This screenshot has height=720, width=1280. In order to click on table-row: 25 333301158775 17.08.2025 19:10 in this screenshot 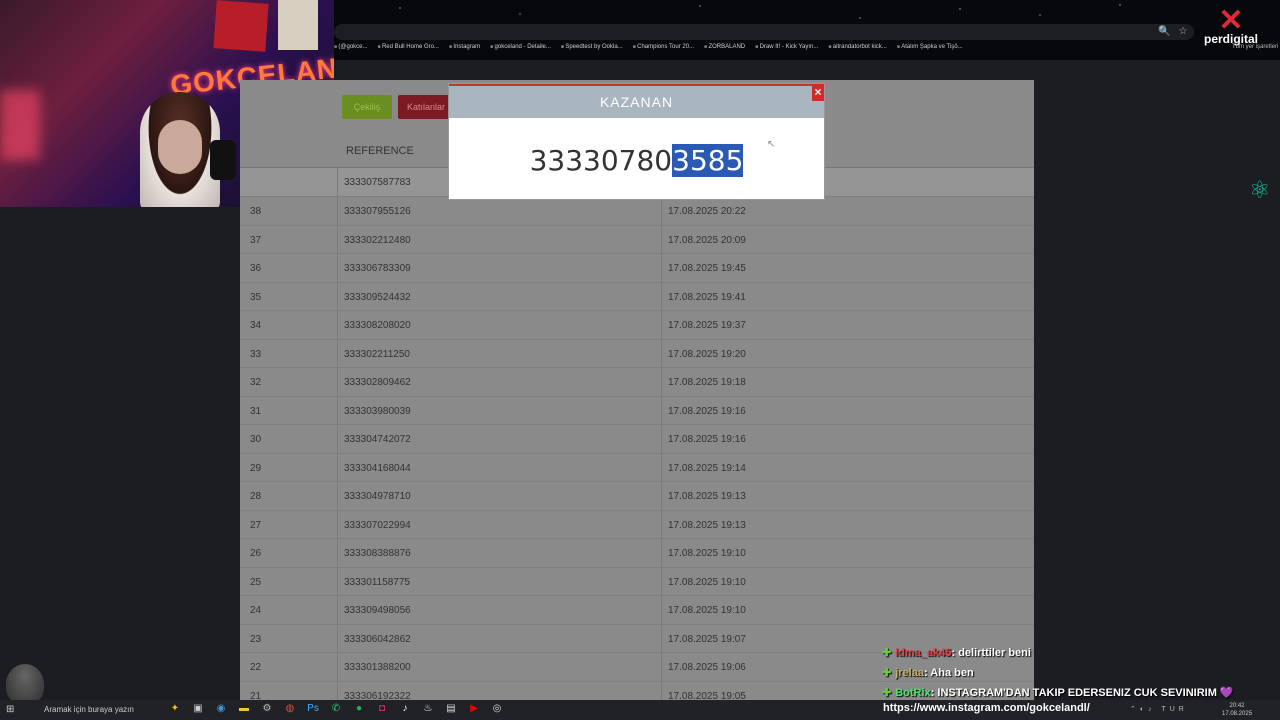, I will do `click(637, 581)`.